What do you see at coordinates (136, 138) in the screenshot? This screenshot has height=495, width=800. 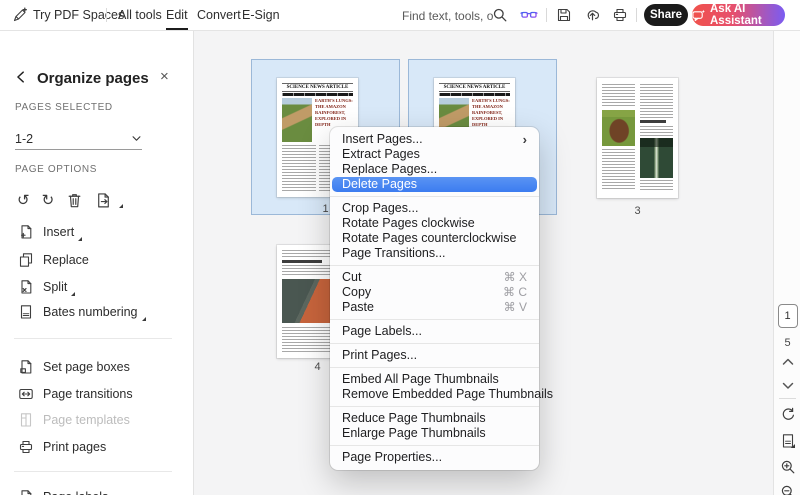 I see `chevron-down-icon` at bounding box center [136, 138].